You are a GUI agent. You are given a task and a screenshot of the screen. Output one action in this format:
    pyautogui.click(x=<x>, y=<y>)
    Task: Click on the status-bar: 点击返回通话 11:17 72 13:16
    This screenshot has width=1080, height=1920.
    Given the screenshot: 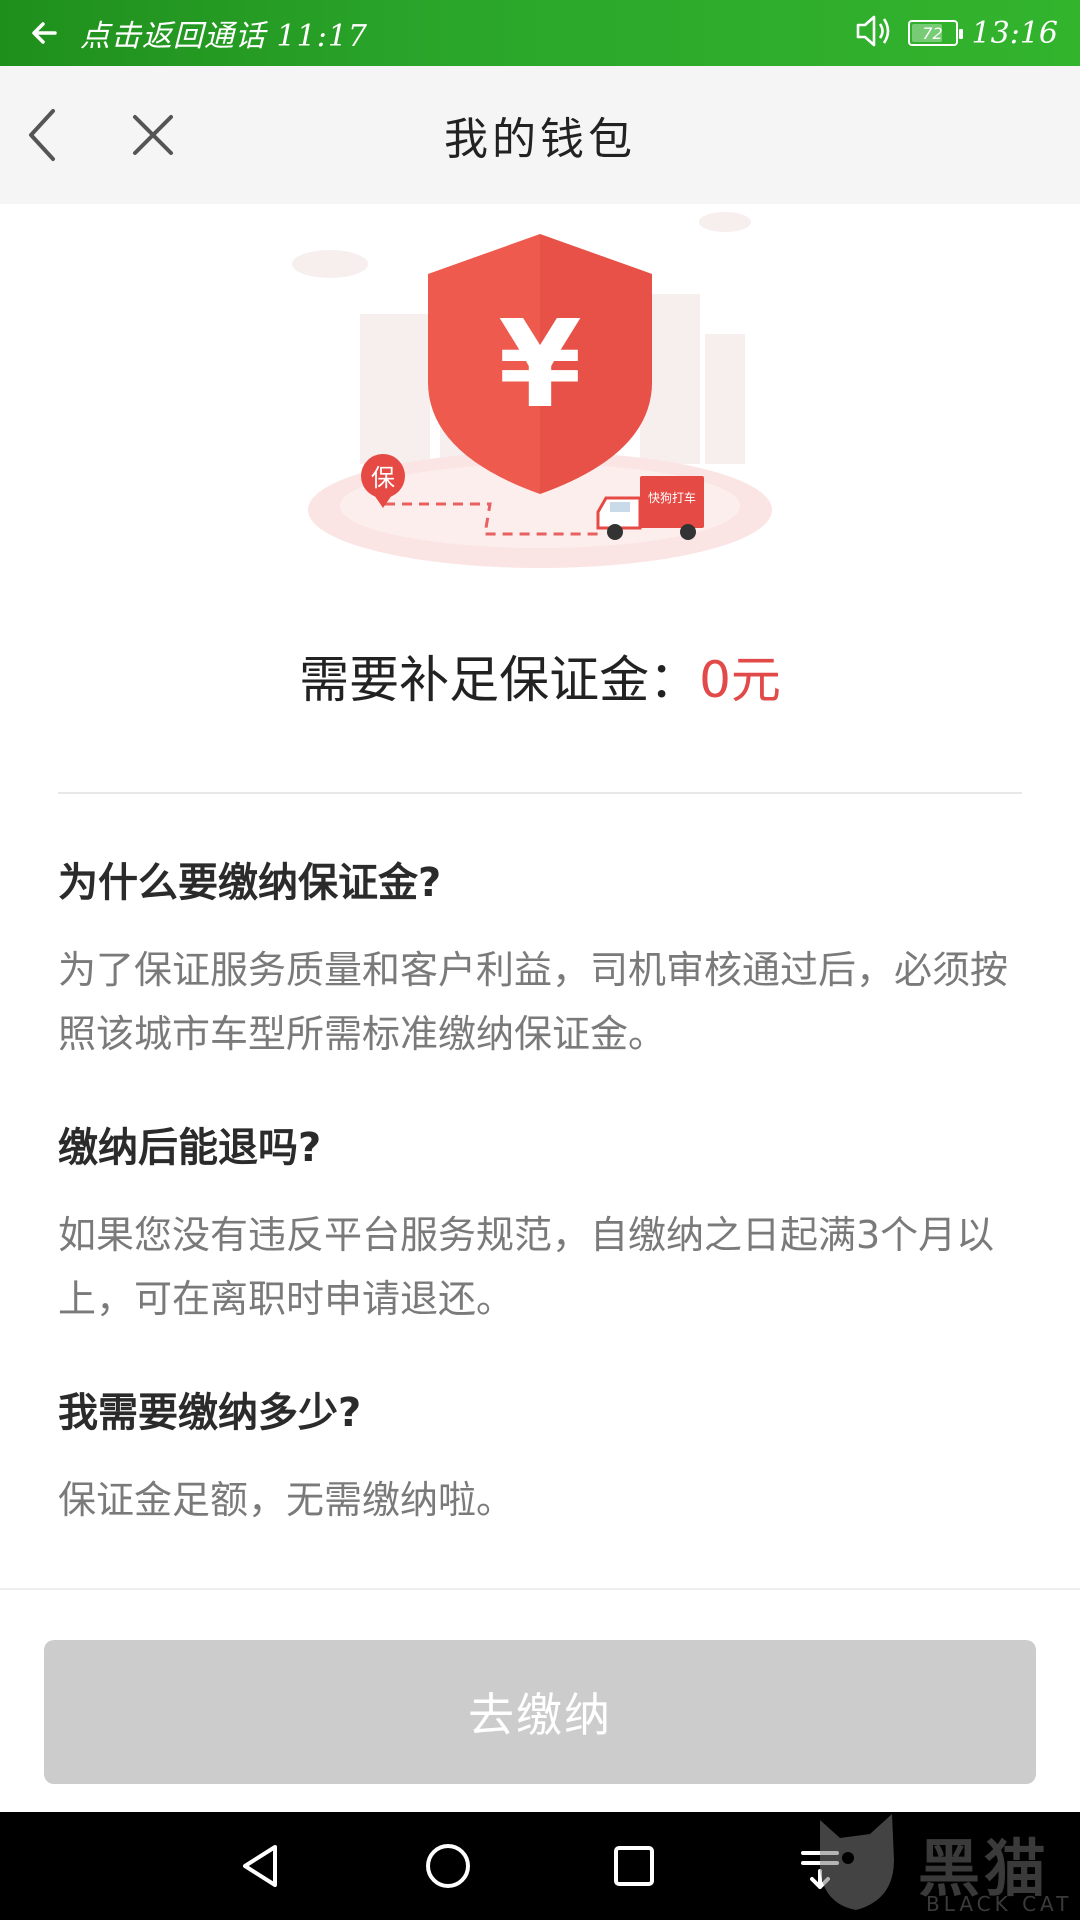 What is the action you would take?
    pyautogui.click(x=540, y=33)
    